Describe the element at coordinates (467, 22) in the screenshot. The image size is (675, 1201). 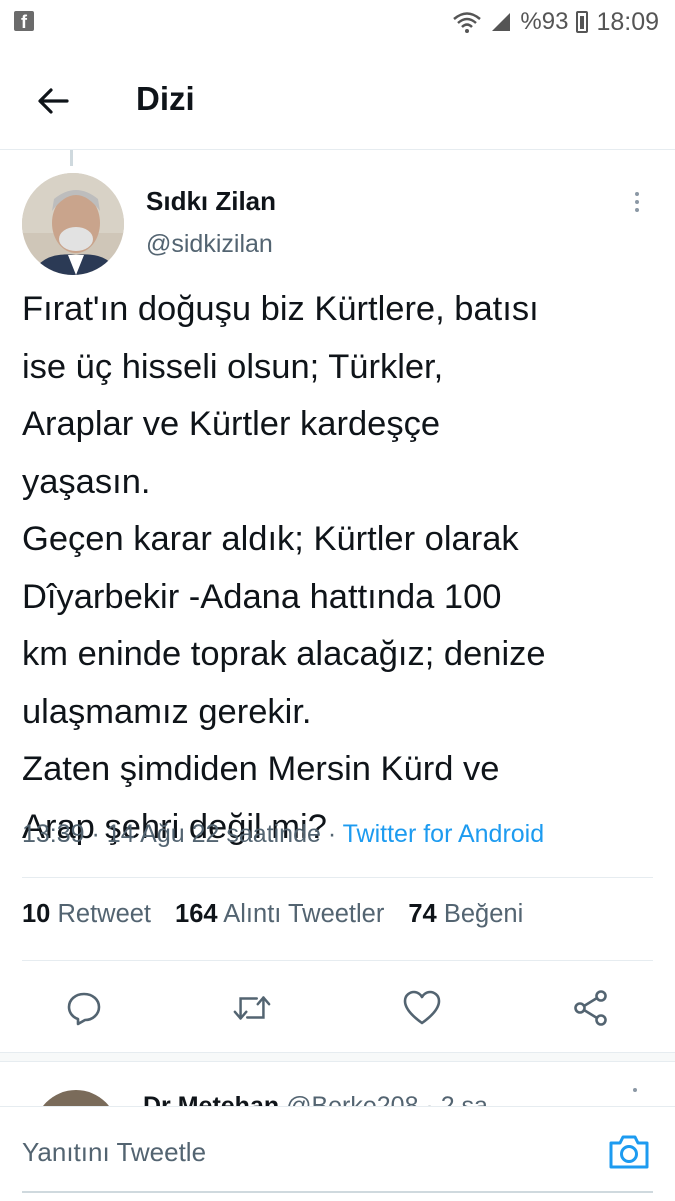
I see `wifi-icon` at that location.